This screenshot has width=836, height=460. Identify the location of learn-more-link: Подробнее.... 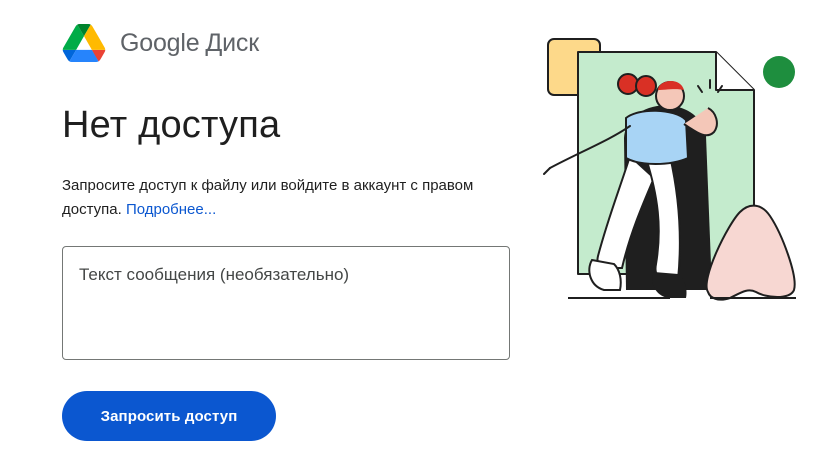
(171, 209).